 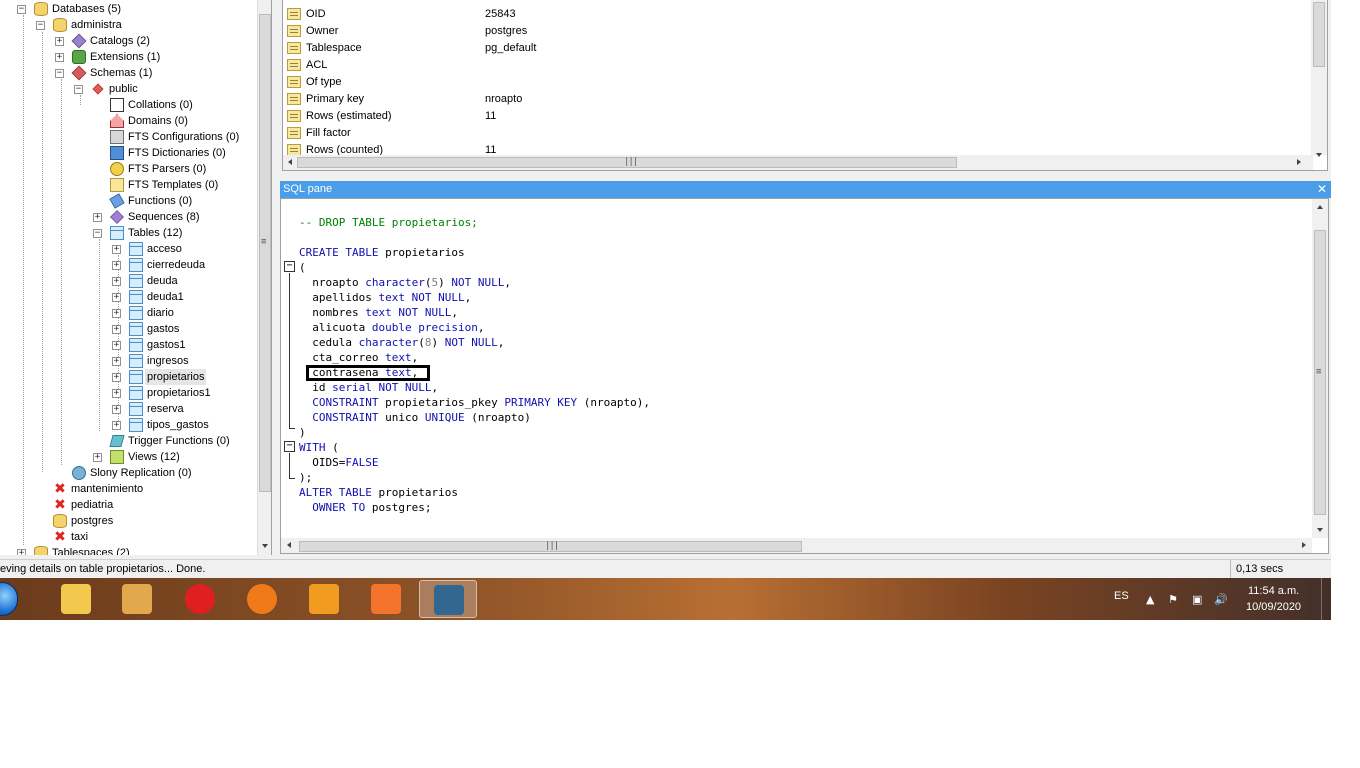 What do you see at coordinates (797, 65) in the screenshot?
I see `property-row: ACL` at bounding box center [797, 65].